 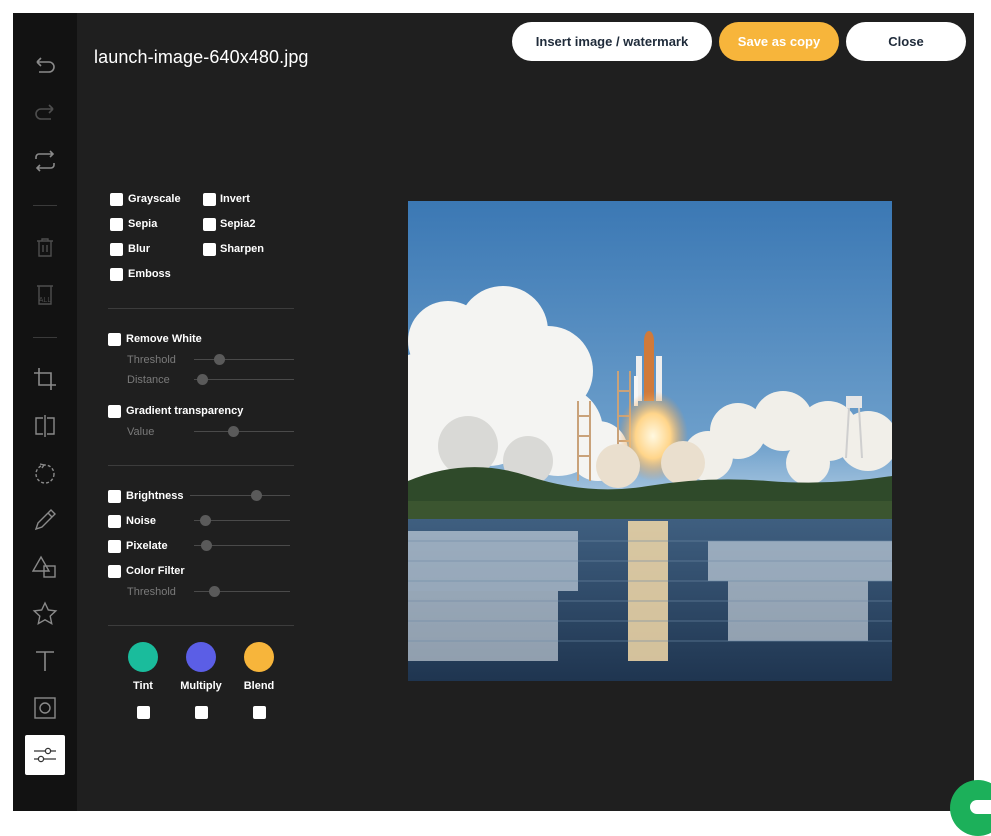 What do you see at coordinates (779, 41) in the screenshot?
I see `save-as-copy-button: Save as copy` at bounding box center [779, 41].